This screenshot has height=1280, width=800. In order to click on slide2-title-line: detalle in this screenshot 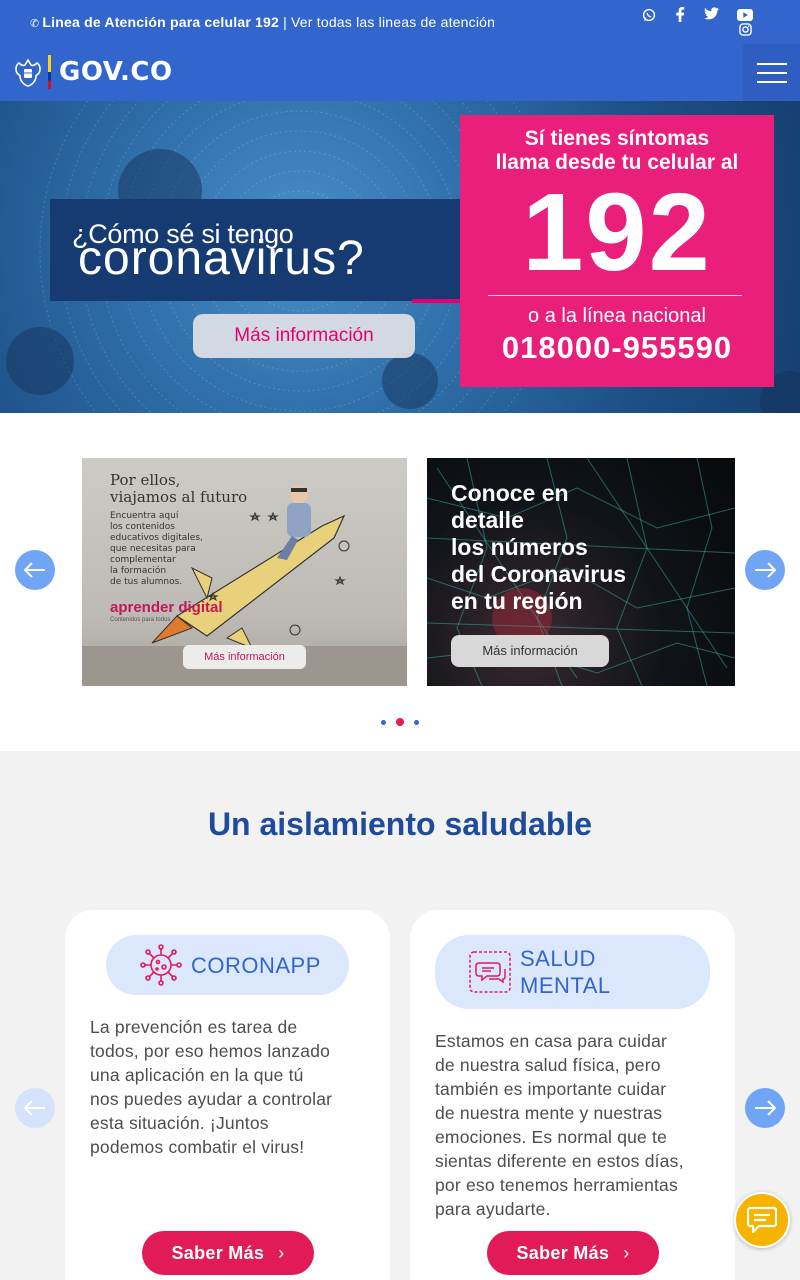, I will do `click(487, 520)`.